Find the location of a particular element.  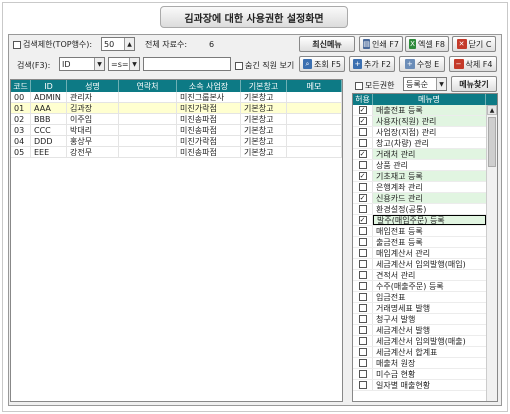

total-value: 6 is located at coordinates (212, 44).